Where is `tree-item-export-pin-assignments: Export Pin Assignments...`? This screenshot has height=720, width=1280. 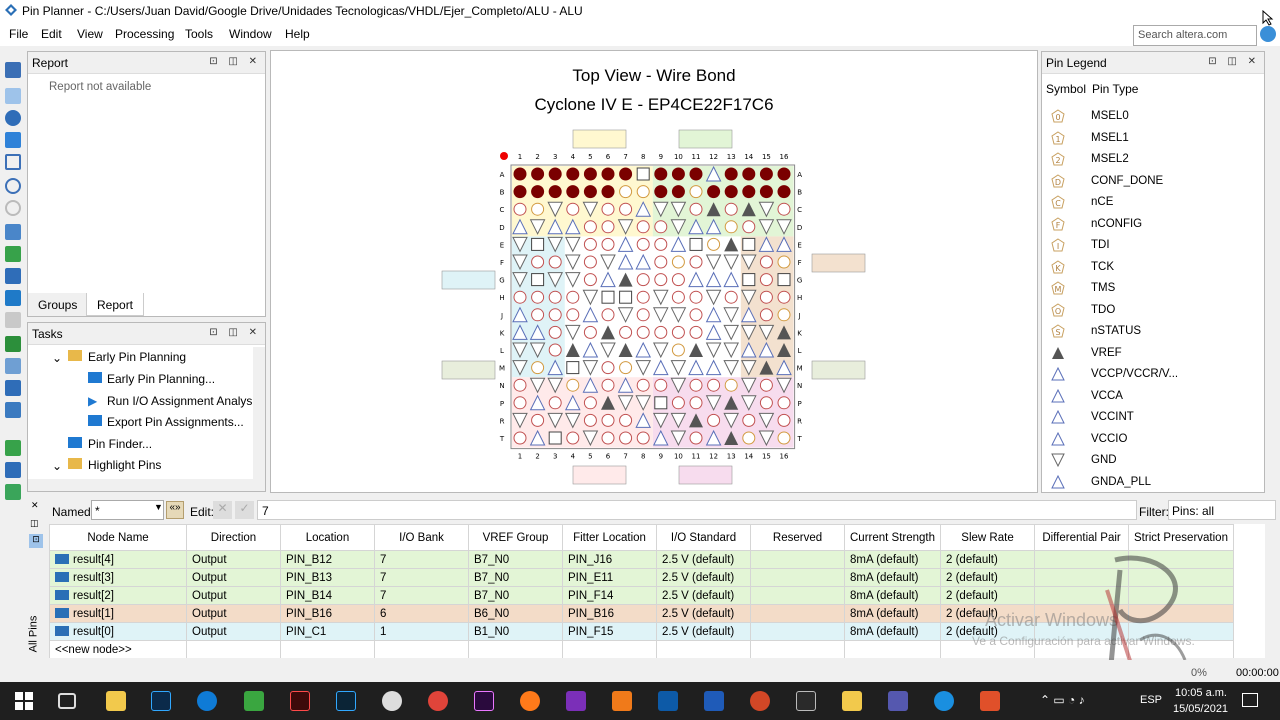 tree-item-export-pin-assignments: Export Pin Assignments... is located at coordinates (175, 422).